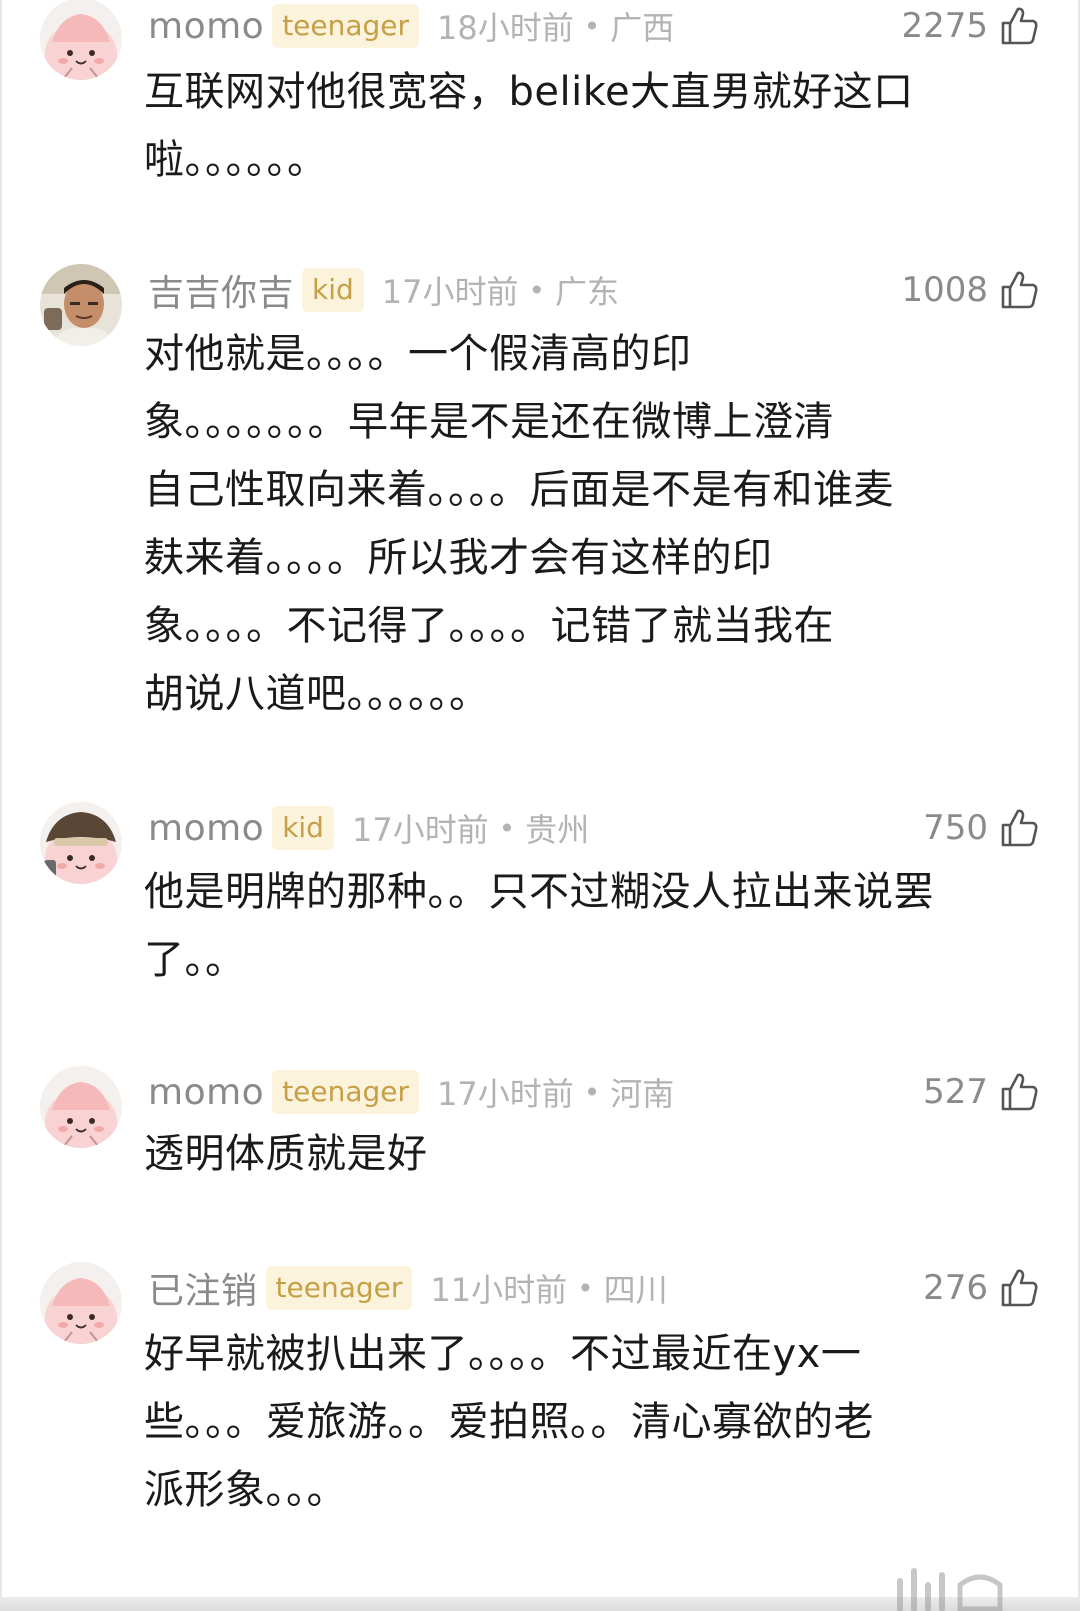  I want to click on comment-line: 自己性取向来着。。。。后面是不是有和谁麦, so click(519, 490).